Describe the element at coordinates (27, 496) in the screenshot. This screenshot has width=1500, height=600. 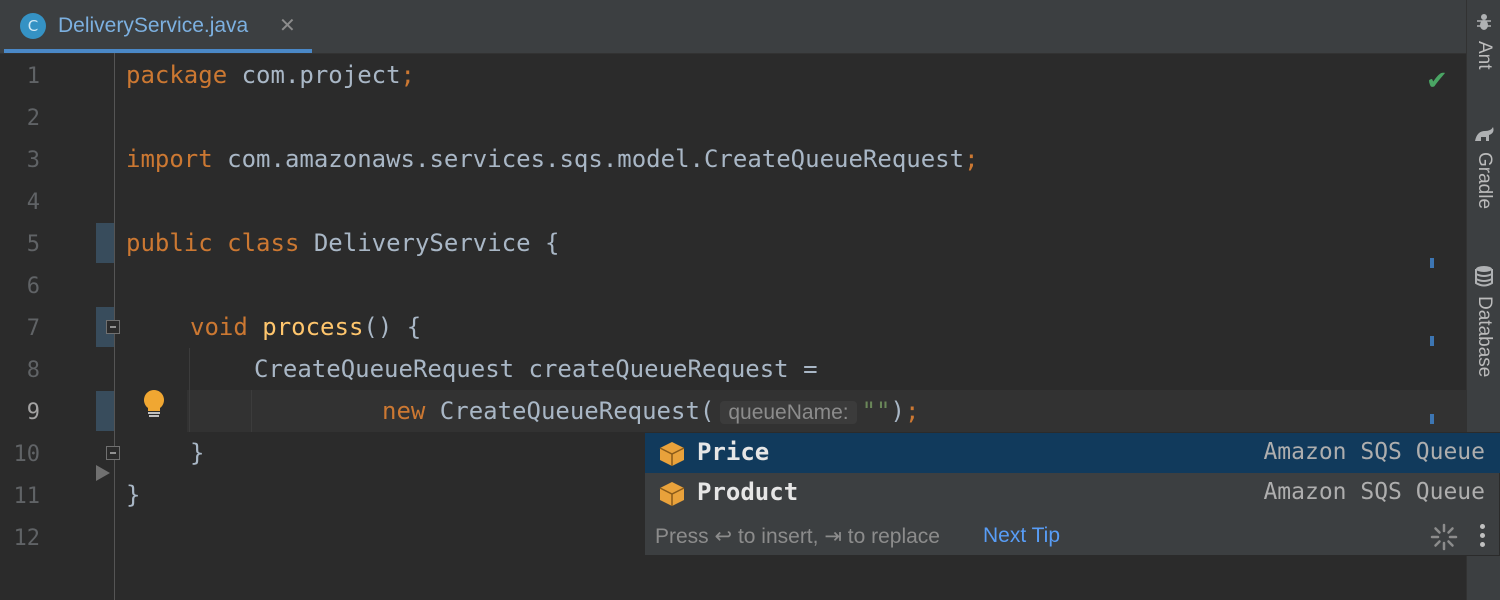
I see `line-number: 11` at that location.